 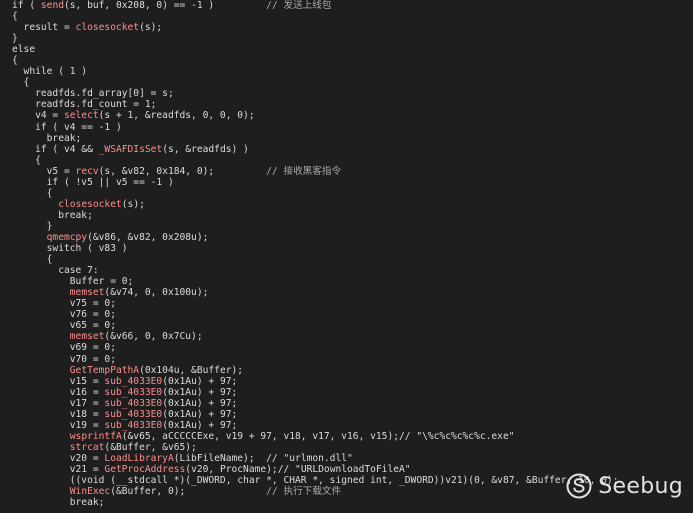 What do you see at coordinates (346, 359) in the screenshot?
I see `code-line: v70 = 0;` at bounding box center [346, 359].